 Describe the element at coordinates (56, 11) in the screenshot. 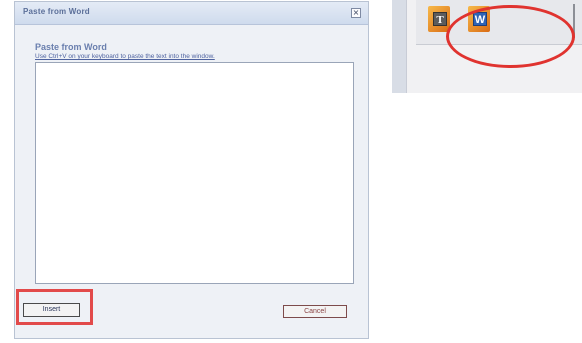

I see `dialog-title: Paste from Word` at that location.